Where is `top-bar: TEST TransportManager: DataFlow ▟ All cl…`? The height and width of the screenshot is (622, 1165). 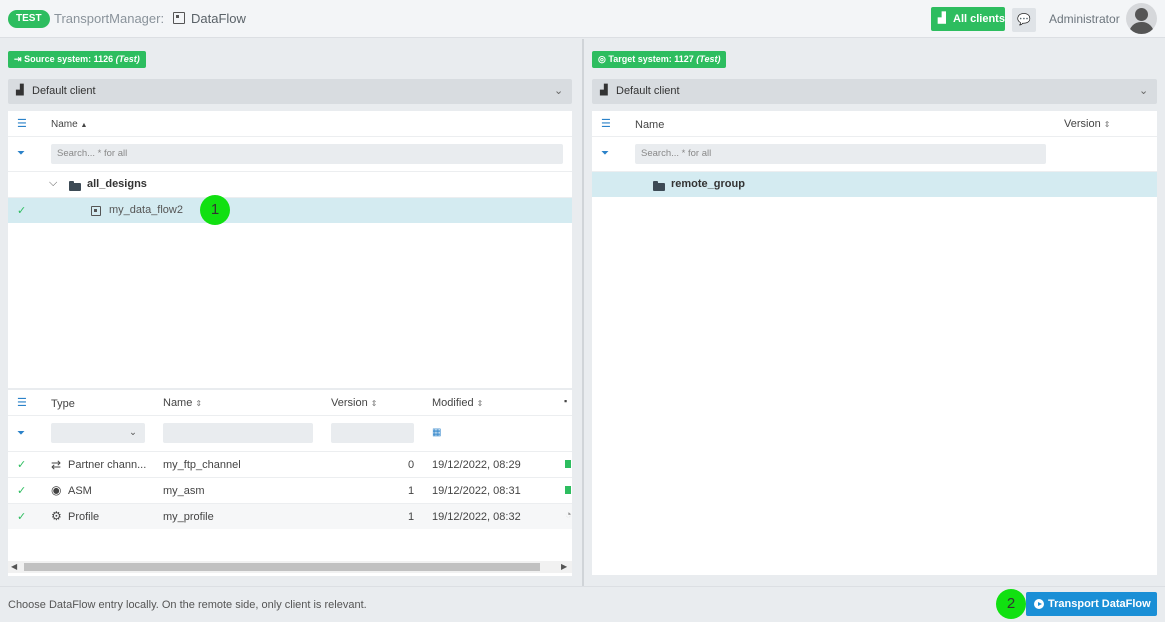
top-bar: TEST TransportManager: DataFlow ▟ All cl… is located at coordinates (582, 19).